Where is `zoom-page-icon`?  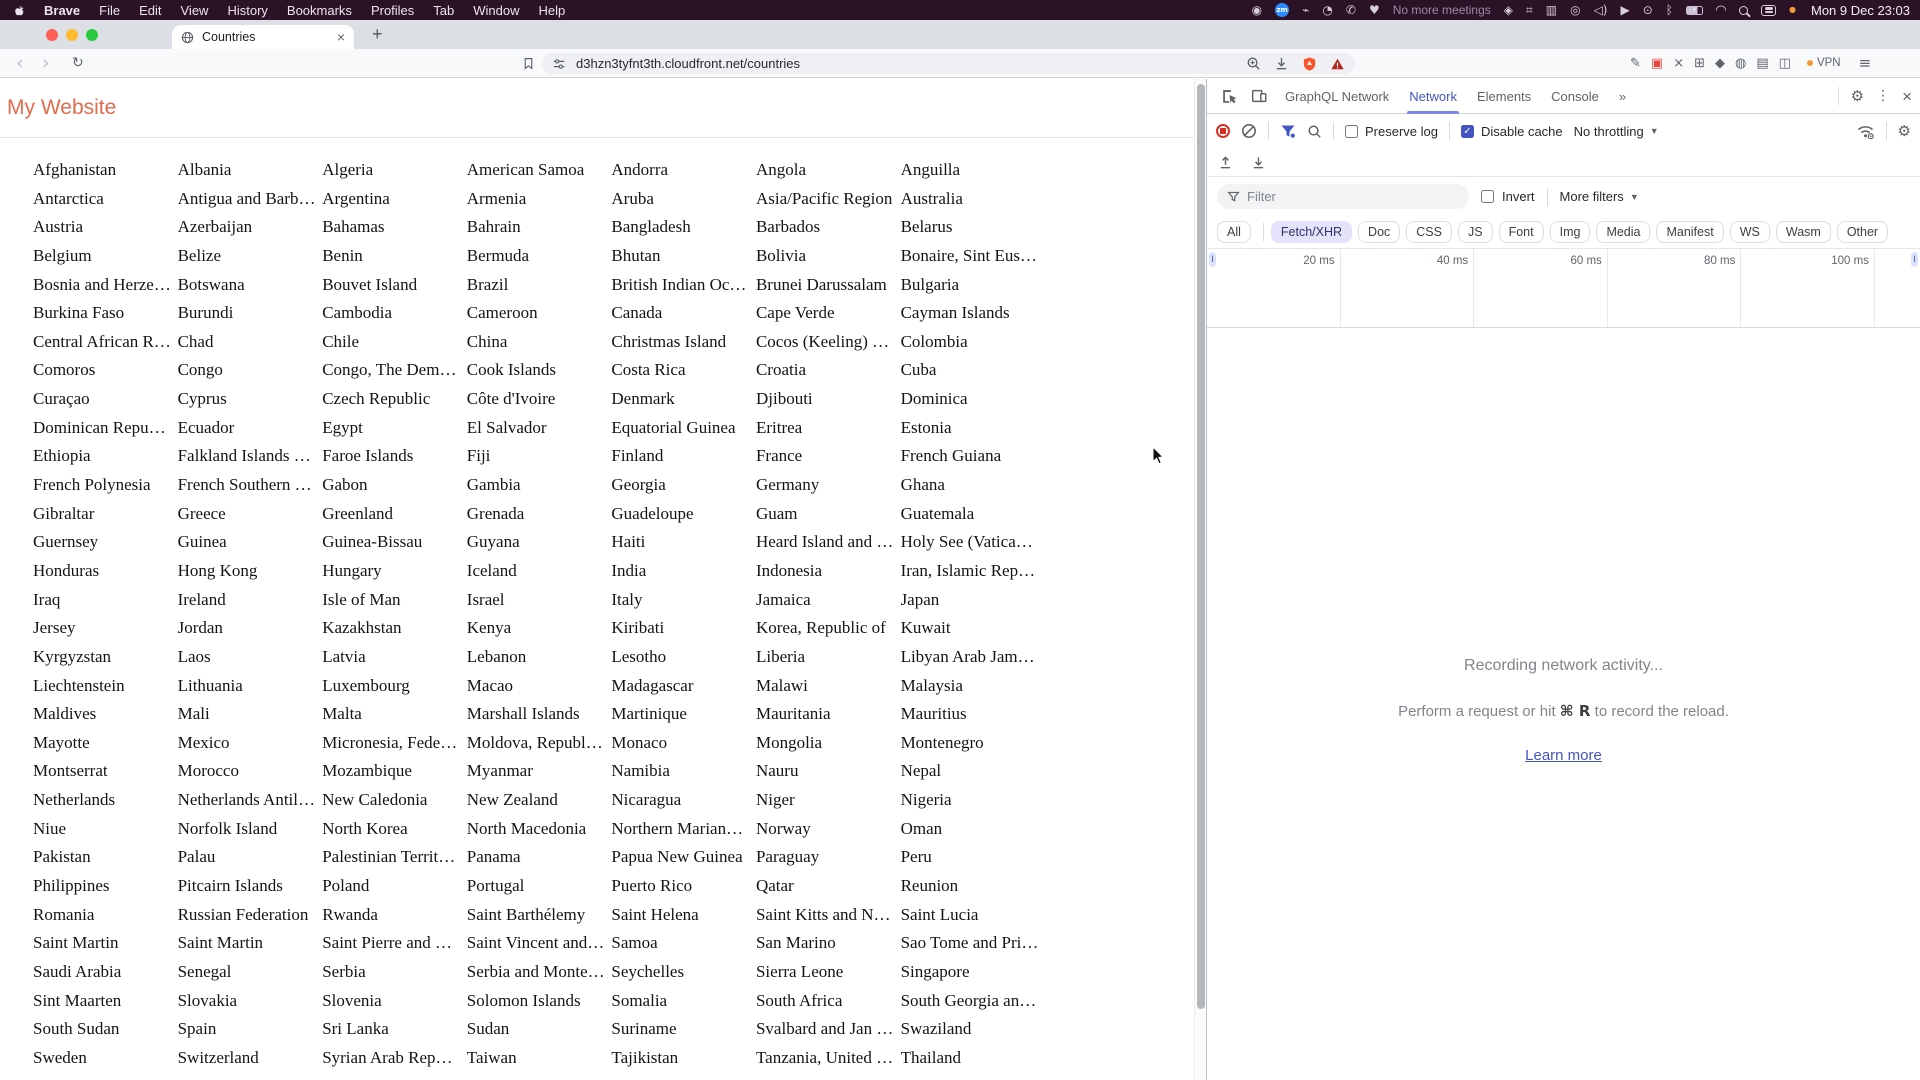 zoom-page-icon is located at coordinates (1253, 63).